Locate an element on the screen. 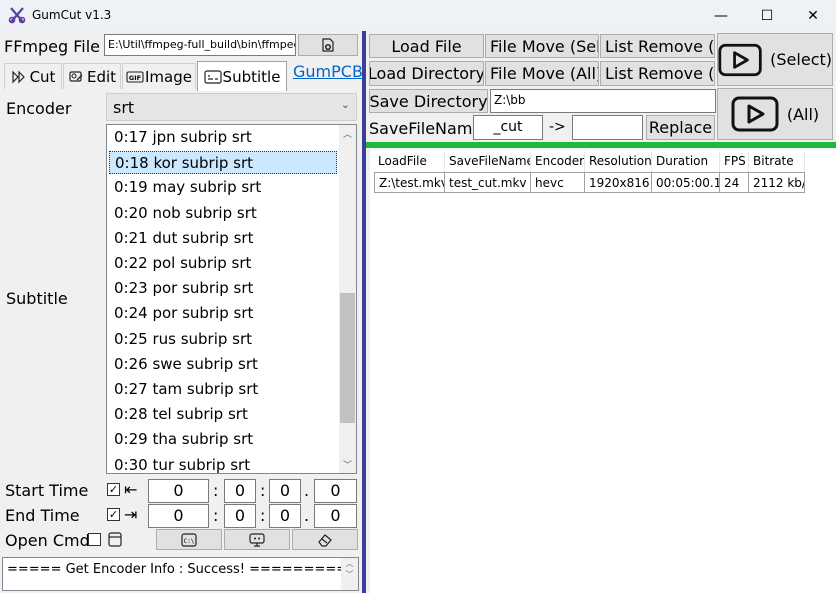 This screenshot has width=836, height=593. list-item: 0:24 por subrip srt is located at coordinates (223, 313).